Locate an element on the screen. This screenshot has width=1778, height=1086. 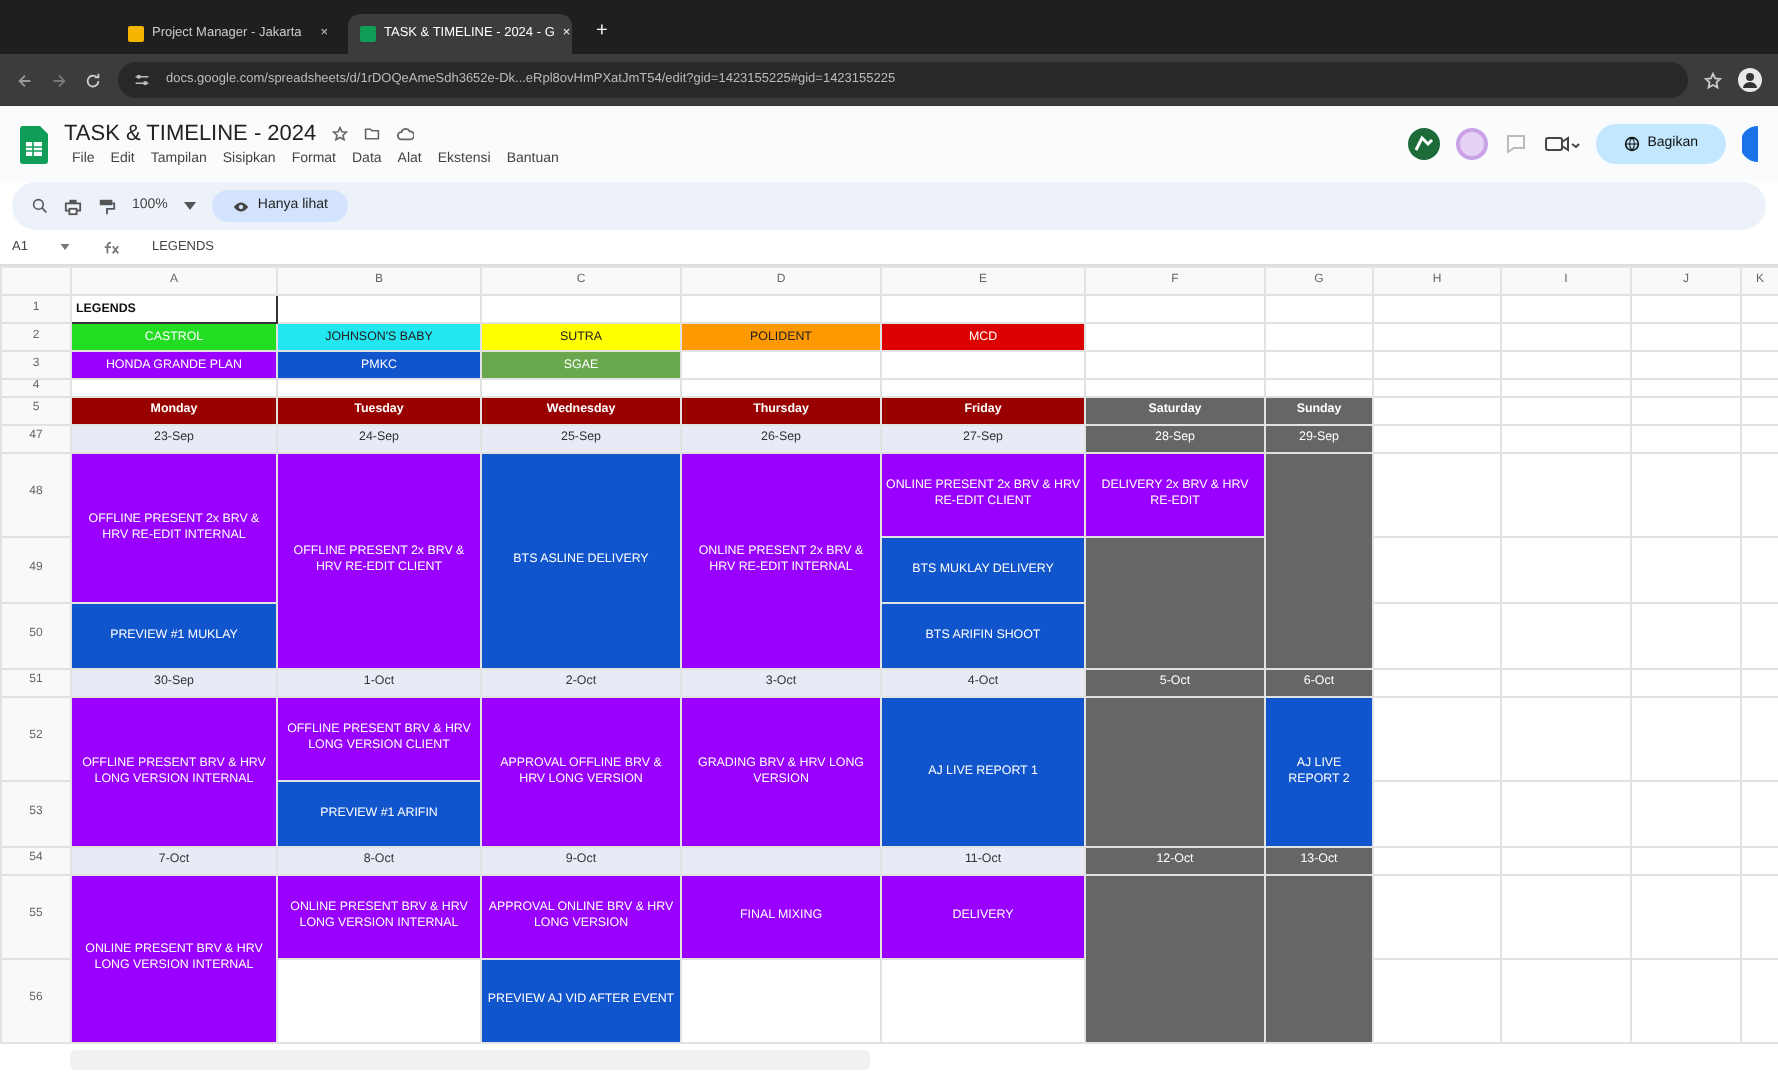
globe-icon is located at coordinates (1631, 144).